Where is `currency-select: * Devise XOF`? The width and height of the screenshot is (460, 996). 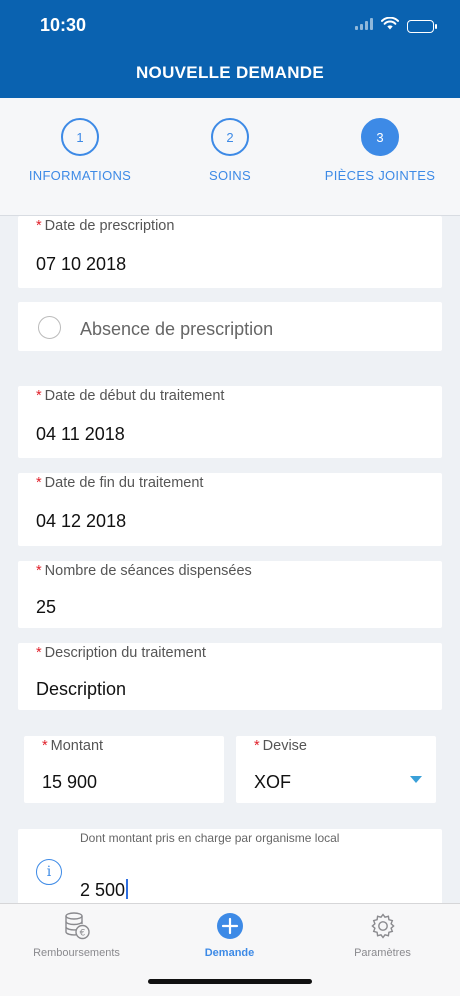 currency-select: * Devise XOF is located at coordinates (336, 769).